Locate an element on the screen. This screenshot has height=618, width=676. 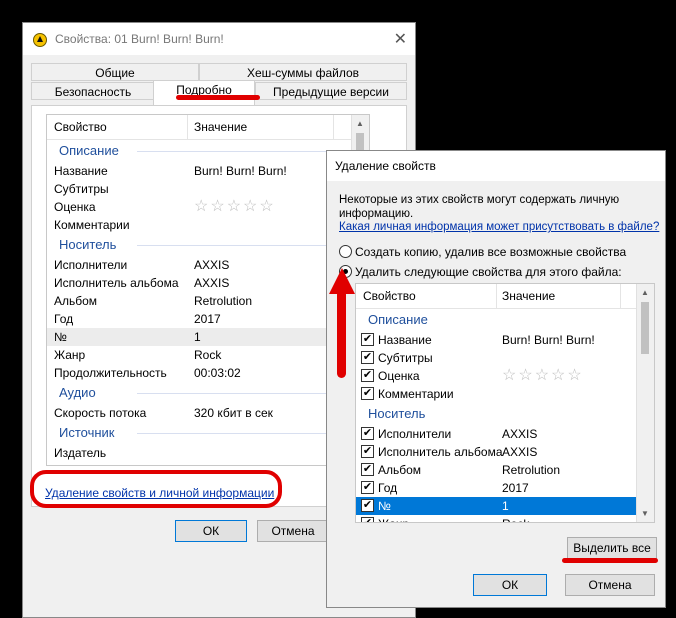
table-row: Издатель is located at coordinates (208, 453).